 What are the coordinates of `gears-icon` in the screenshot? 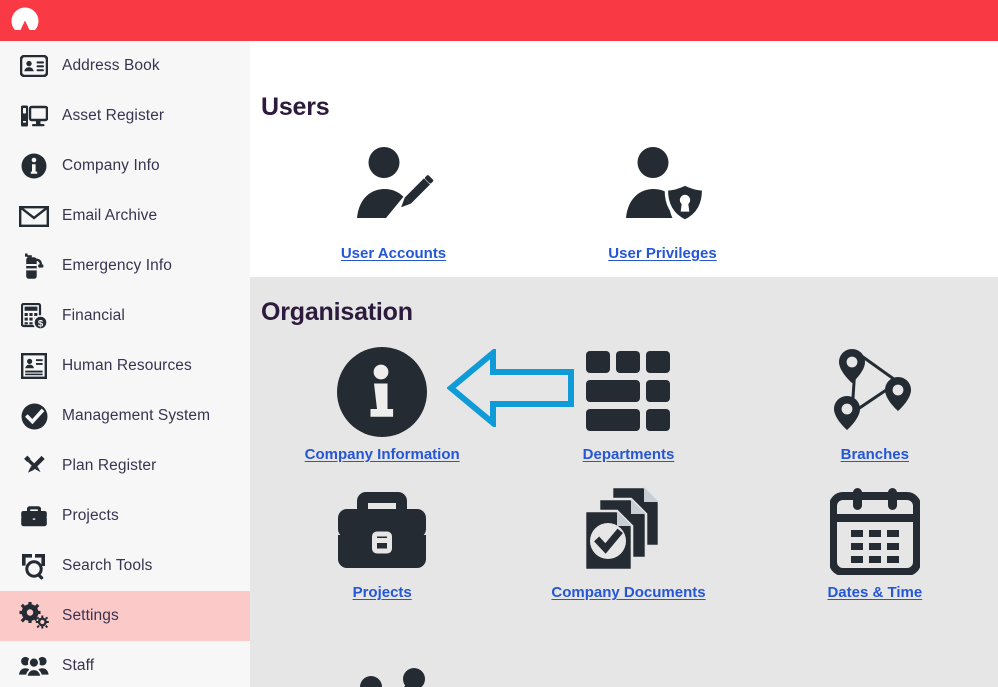 It's located at (34, 616).